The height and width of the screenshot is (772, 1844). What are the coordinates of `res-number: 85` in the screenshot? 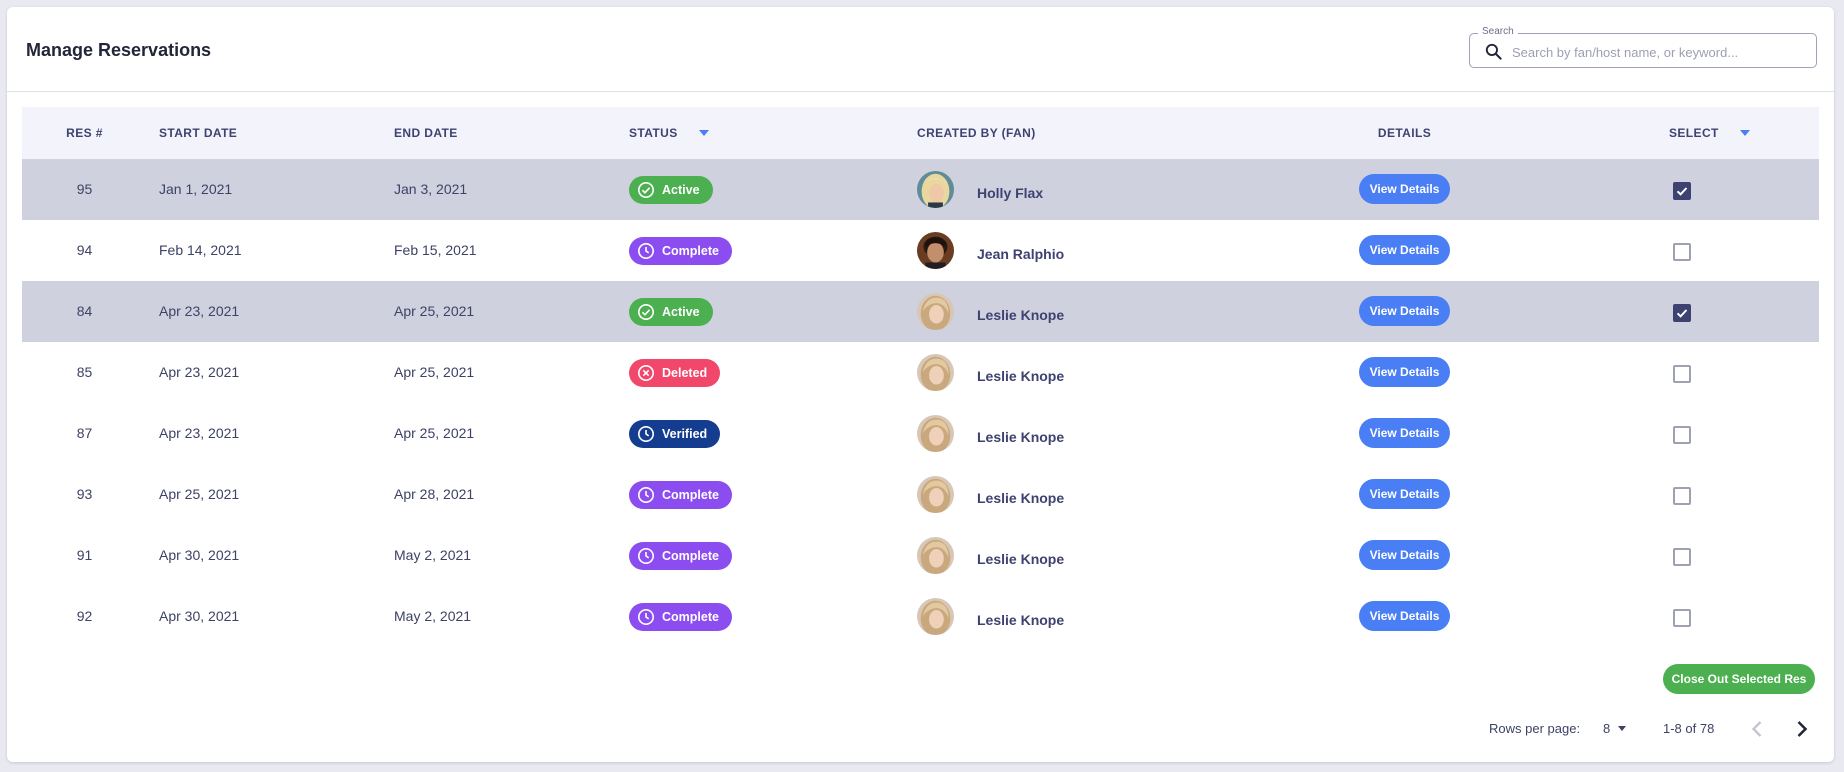 It's located at (84, 372).